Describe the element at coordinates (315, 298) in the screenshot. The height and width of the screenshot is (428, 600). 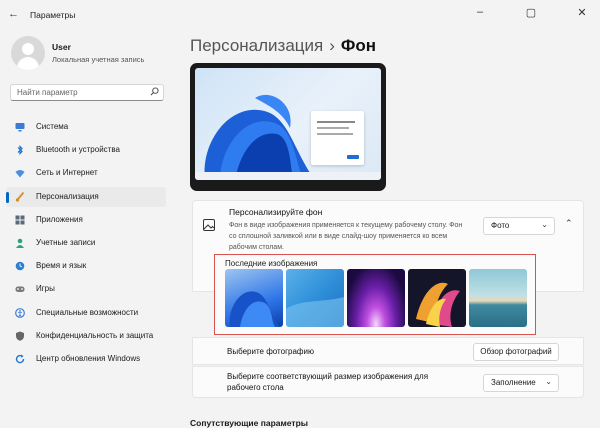
I see `recent-thumb-blue-curve` at that location.